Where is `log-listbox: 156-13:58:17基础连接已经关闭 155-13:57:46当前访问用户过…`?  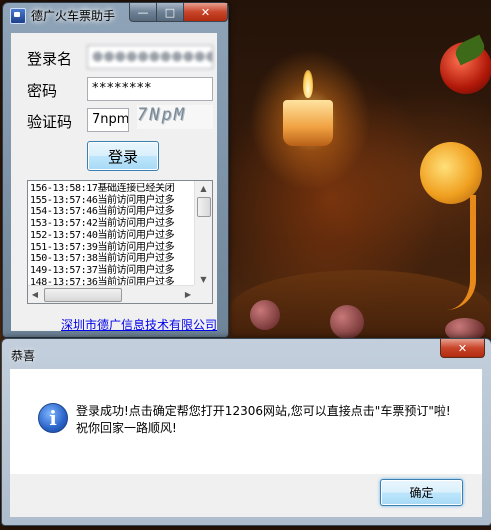 log-listbox: 156-13:58:17基础连接已经关闭 155-13:57:46当前访问用户过… is located at coordinates (120, 242).